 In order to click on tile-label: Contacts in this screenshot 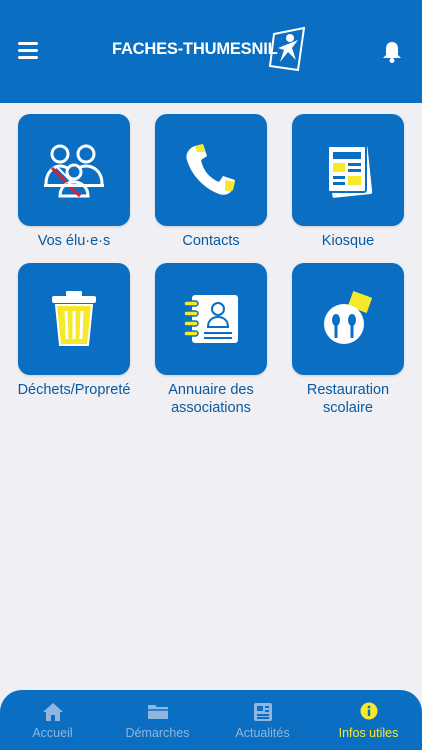, I will do `click(211, 241)`.